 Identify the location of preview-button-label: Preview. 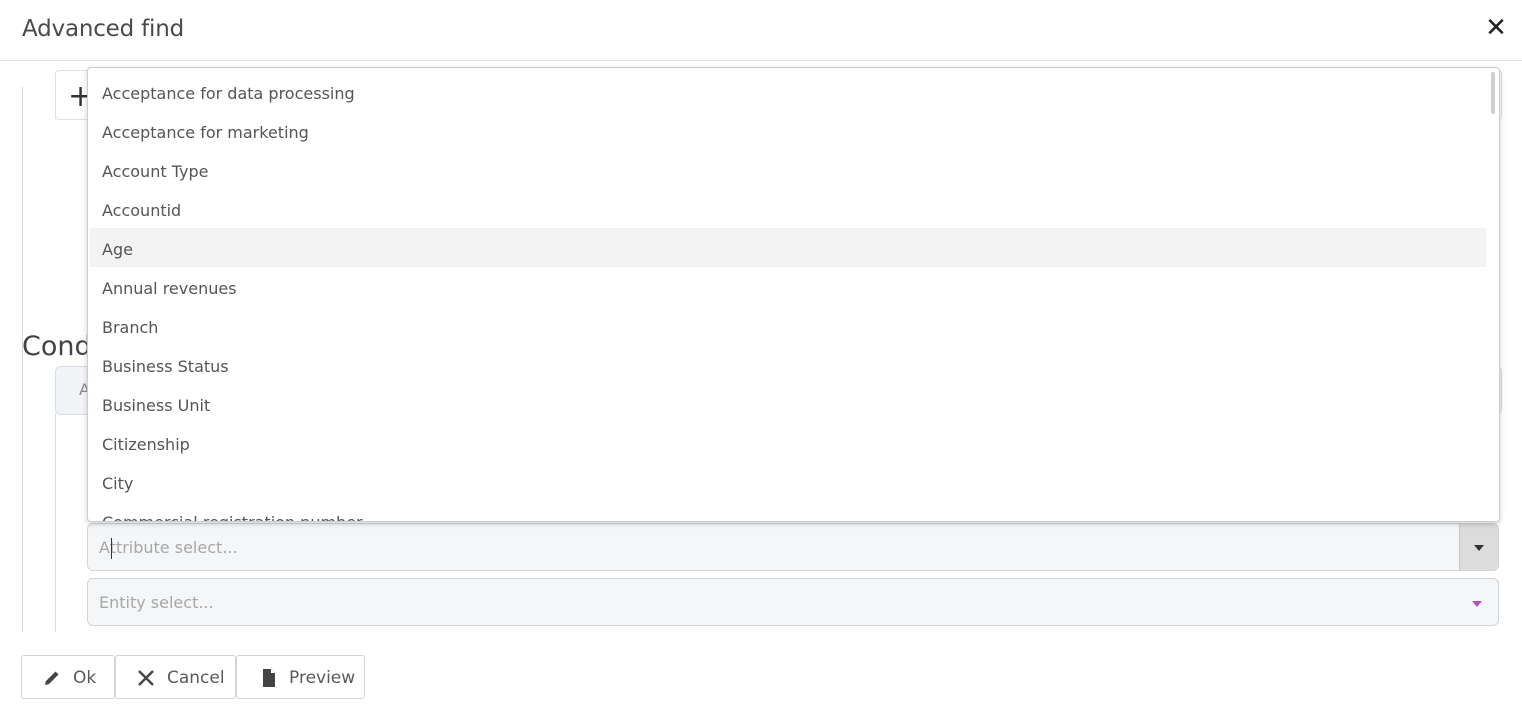
(322, 678).